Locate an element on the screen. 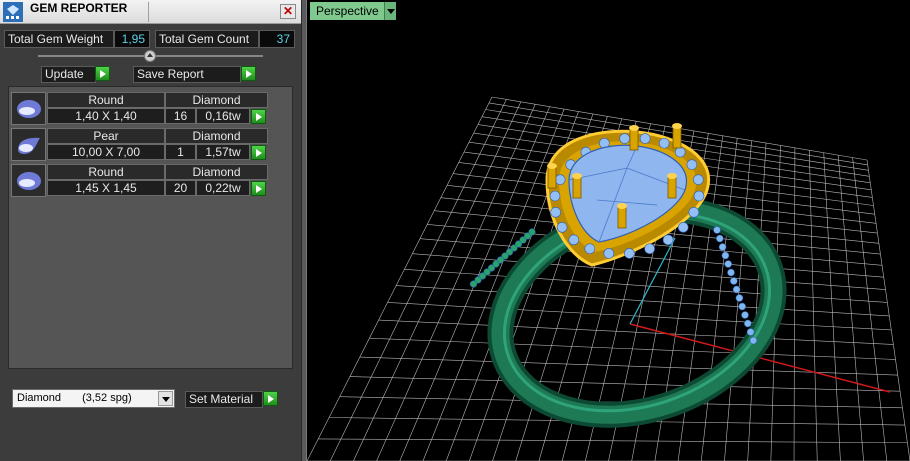 The height and width of the screenshot is (461, 910). set-material-go-icon is located at coordinates (270, 398).